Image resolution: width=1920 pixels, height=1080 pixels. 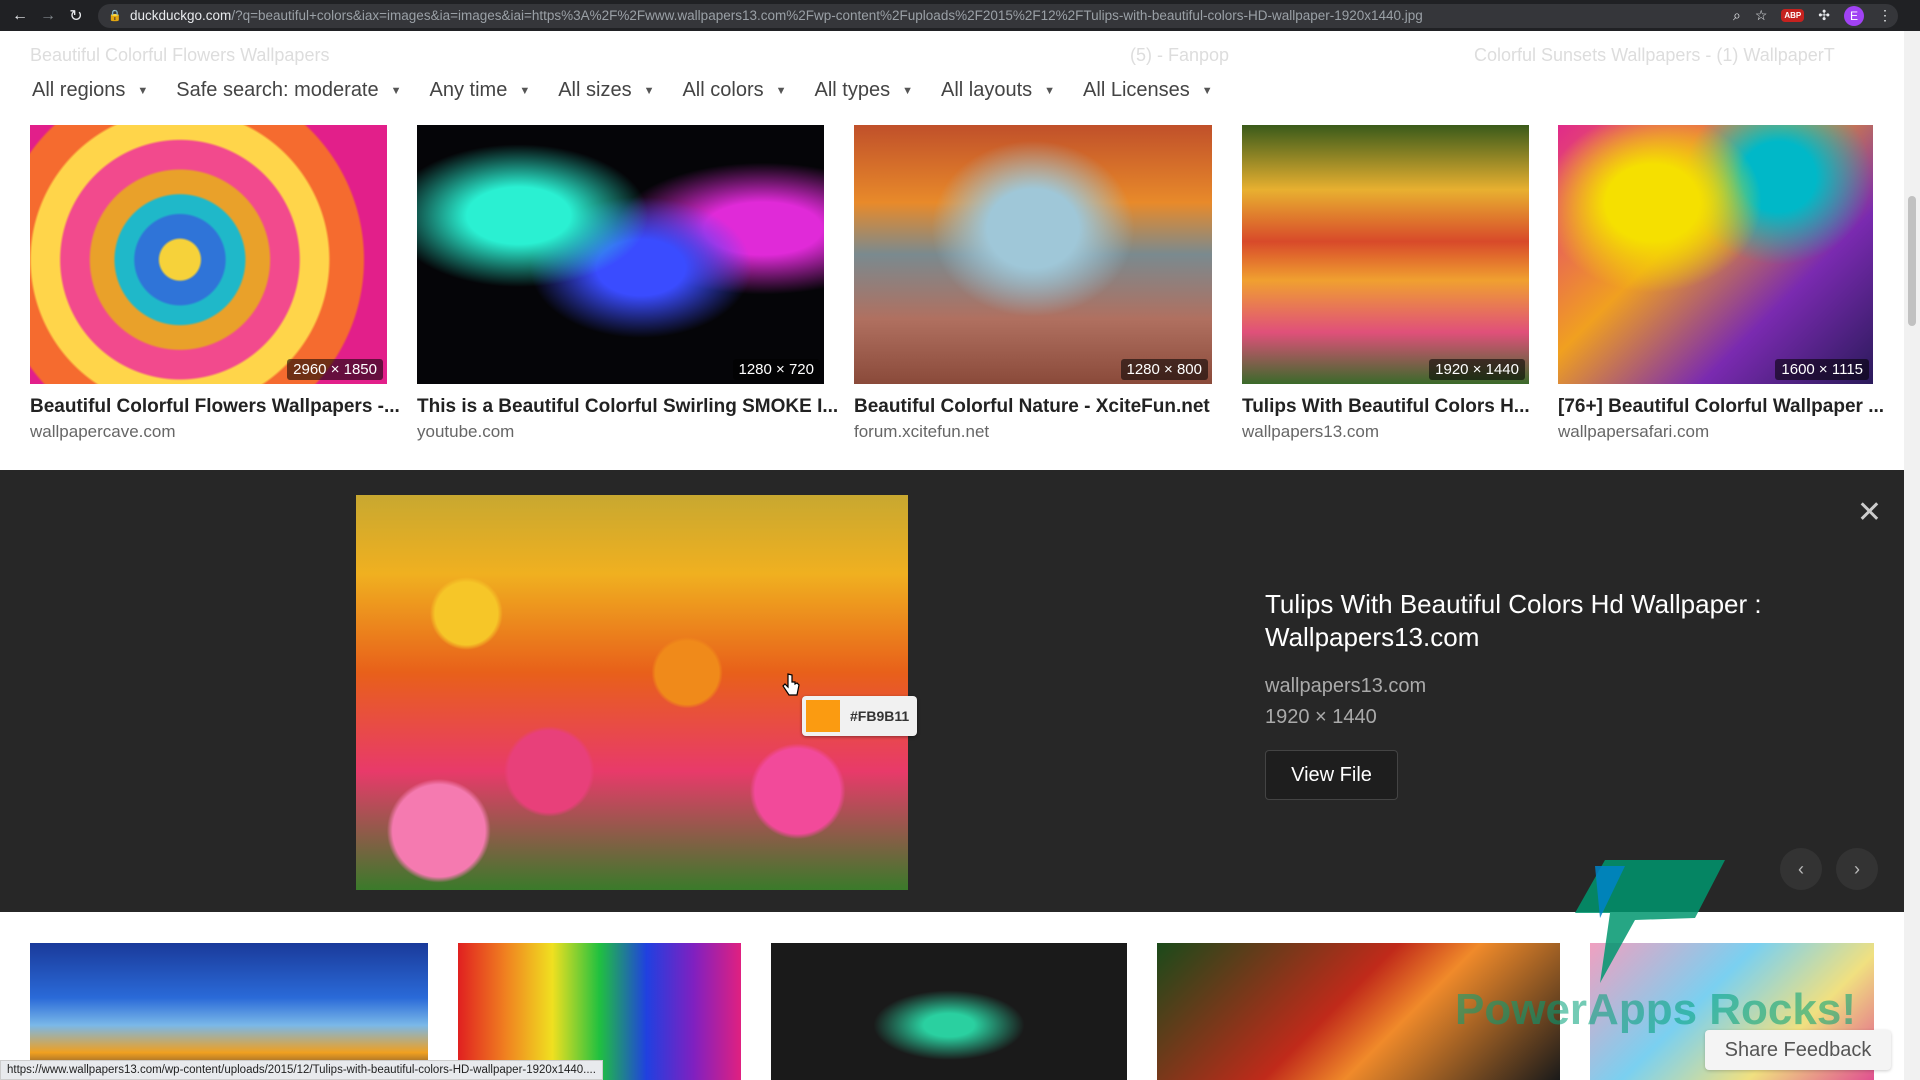 I want to click on filter-regions: All regions ▼, so click(x=90, y=90).